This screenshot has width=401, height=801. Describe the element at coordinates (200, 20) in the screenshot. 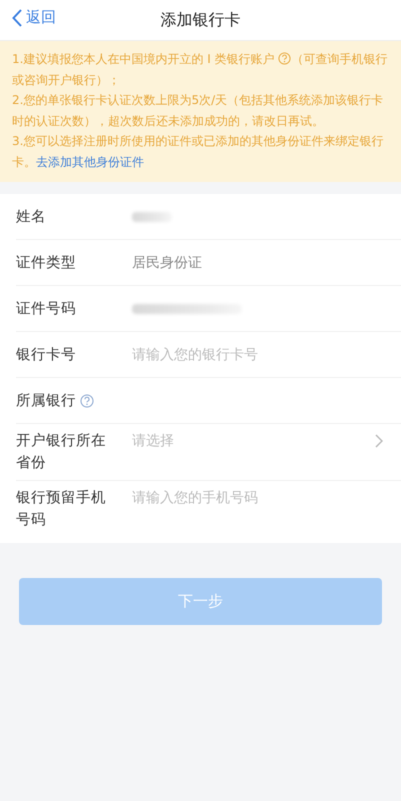

I see `page-title: 添加银行卡` at that location.